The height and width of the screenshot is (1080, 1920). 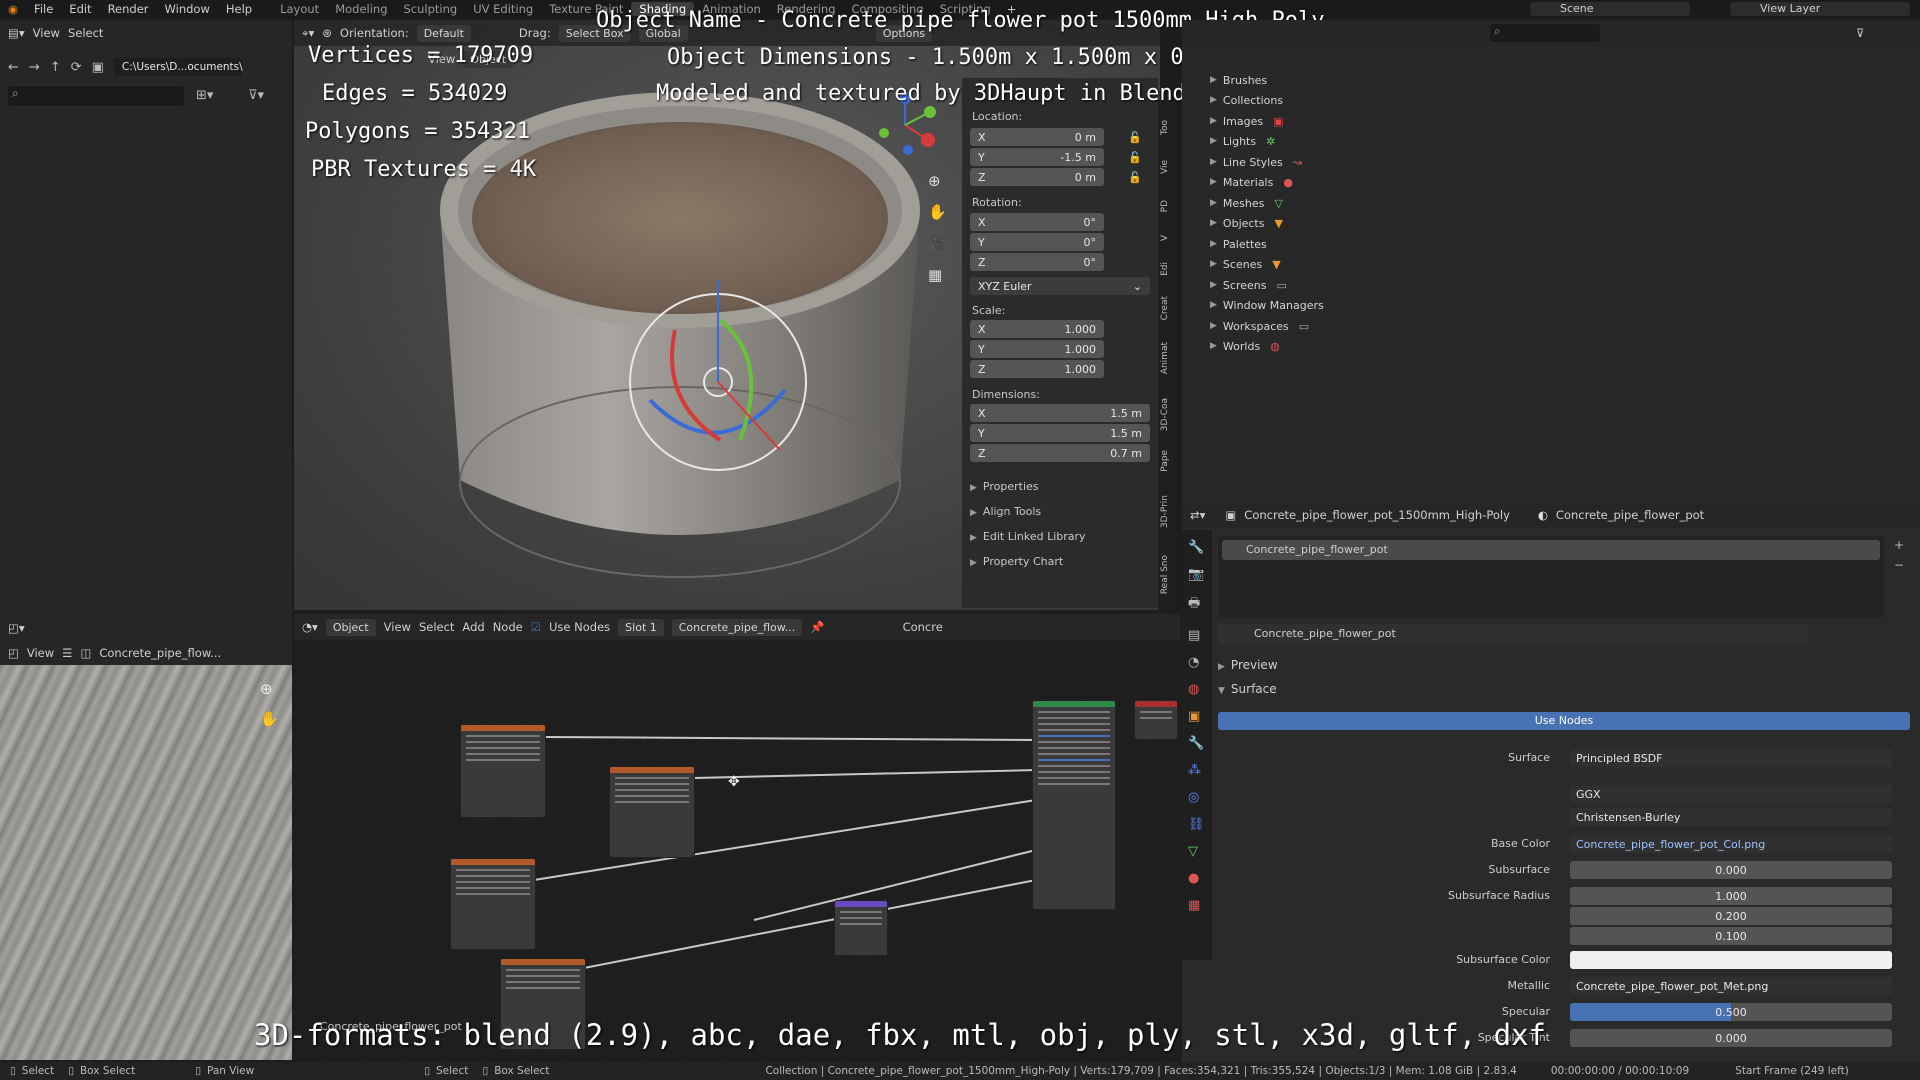 I want to click on material-tab-icon: ●, so click(x=1196, y=878).